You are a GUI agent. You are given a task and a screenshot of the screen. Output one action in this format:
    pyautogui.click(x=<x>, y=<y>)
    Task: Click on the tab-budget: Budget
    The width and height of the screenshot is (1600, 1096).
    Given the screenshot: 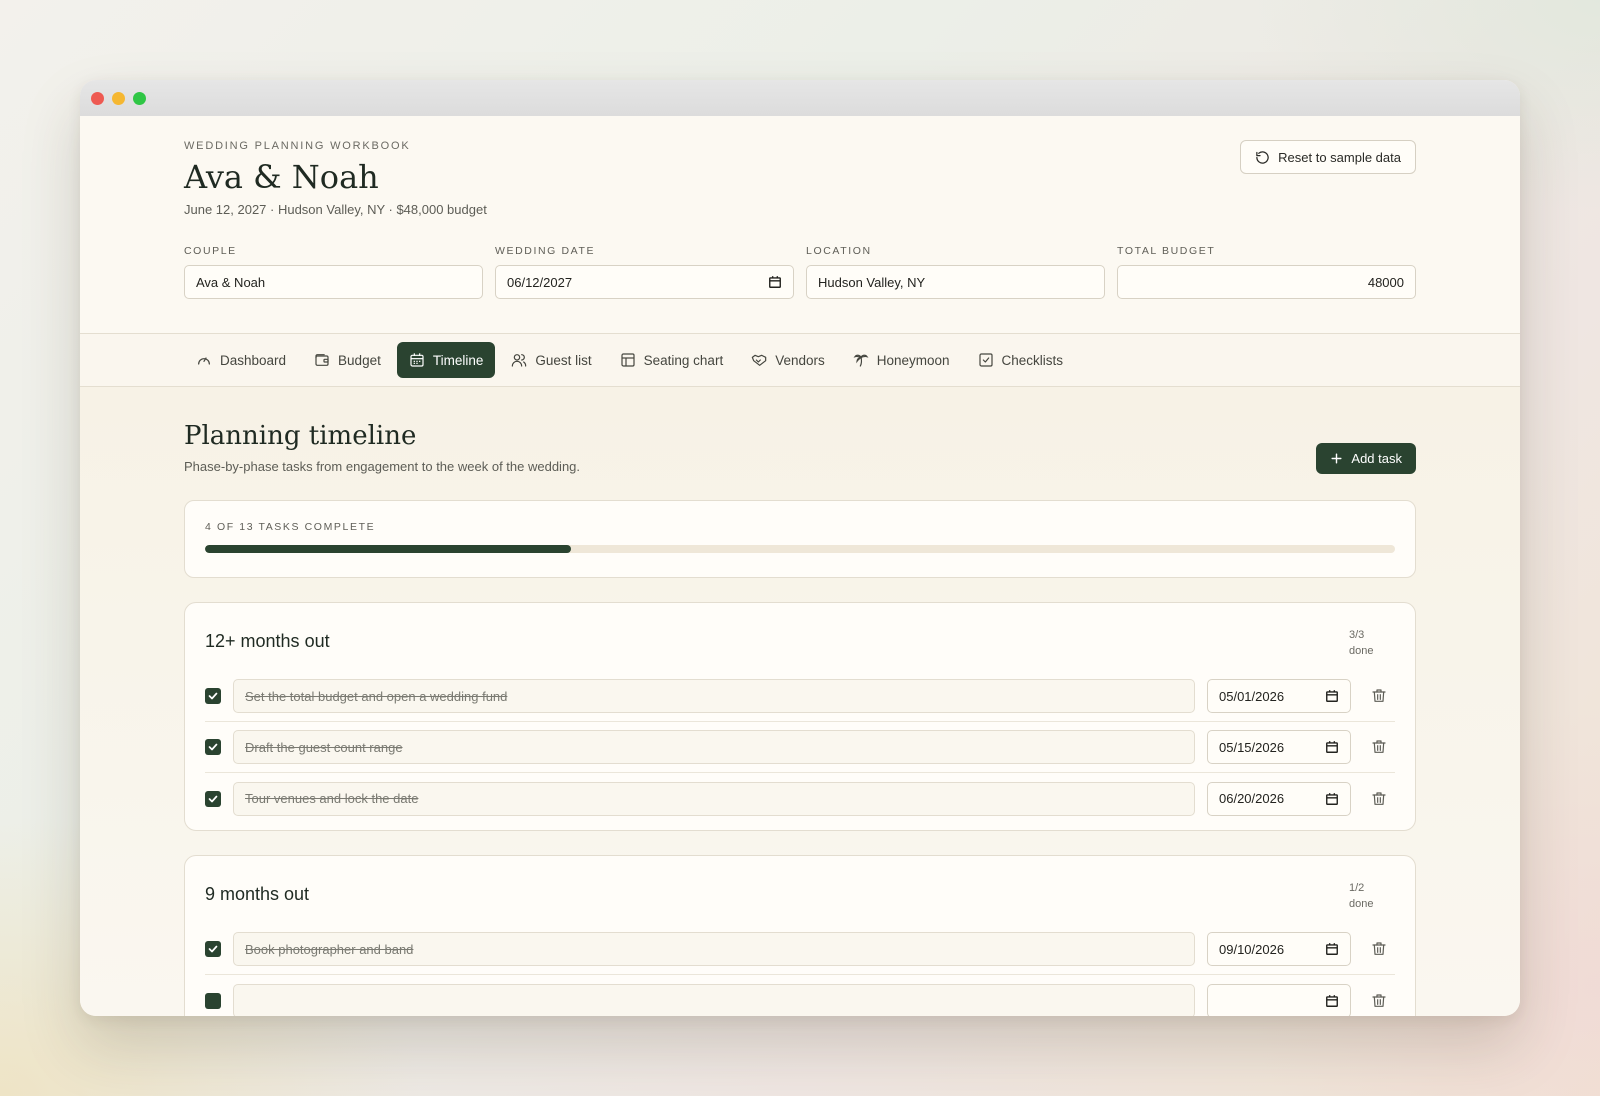 What is the action you would take?
    pyautogui.click(x=347, y=360)
    